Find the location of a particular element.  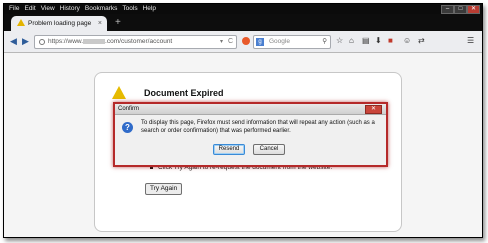

cancel-button: Cancel is located at coordinates (269, 149).